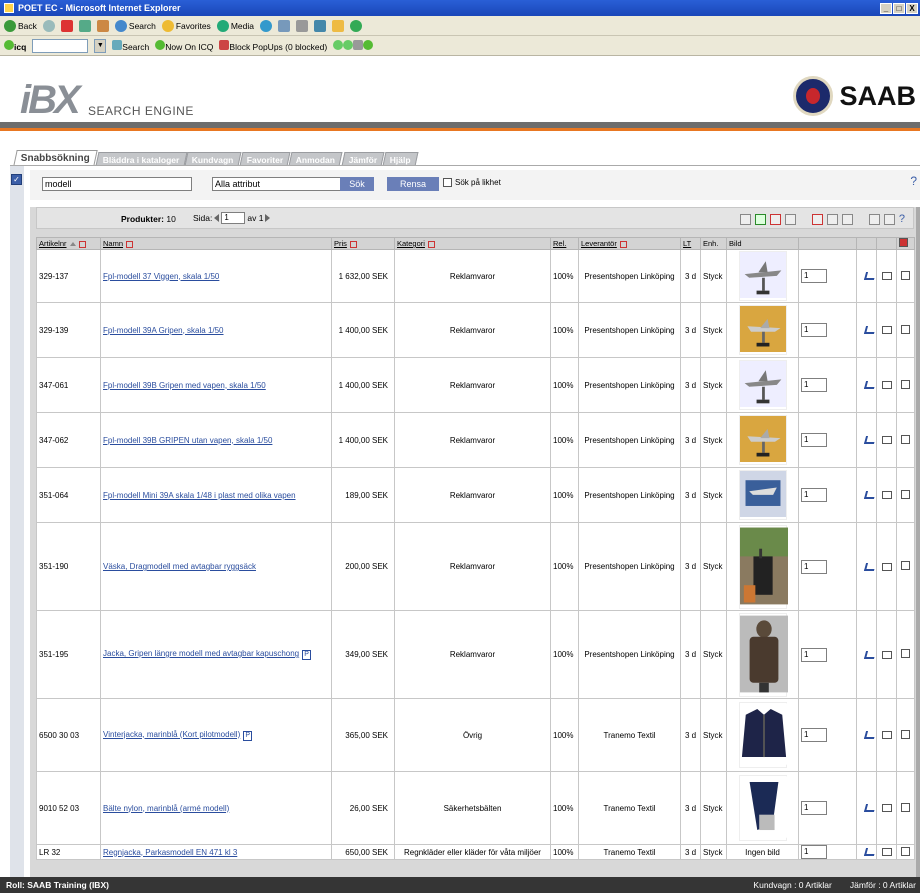 The height and width of the screenshot is (893, 920). What do you see at coordinates (316, 159) in the screenshot?
I see `tab-anmodan: Anmodan` at bounding box center [316, 159].